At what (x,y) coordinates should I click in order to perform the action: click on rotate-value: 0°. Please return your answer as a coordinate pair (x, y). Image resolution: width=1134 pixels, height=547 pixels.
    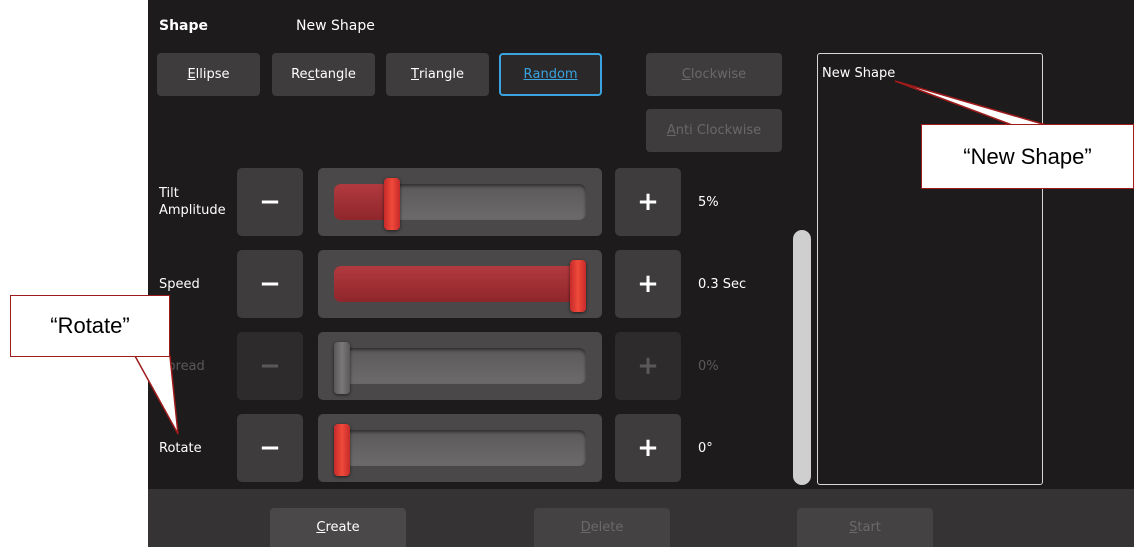
    Looking at the image, I should click on (705, 448).